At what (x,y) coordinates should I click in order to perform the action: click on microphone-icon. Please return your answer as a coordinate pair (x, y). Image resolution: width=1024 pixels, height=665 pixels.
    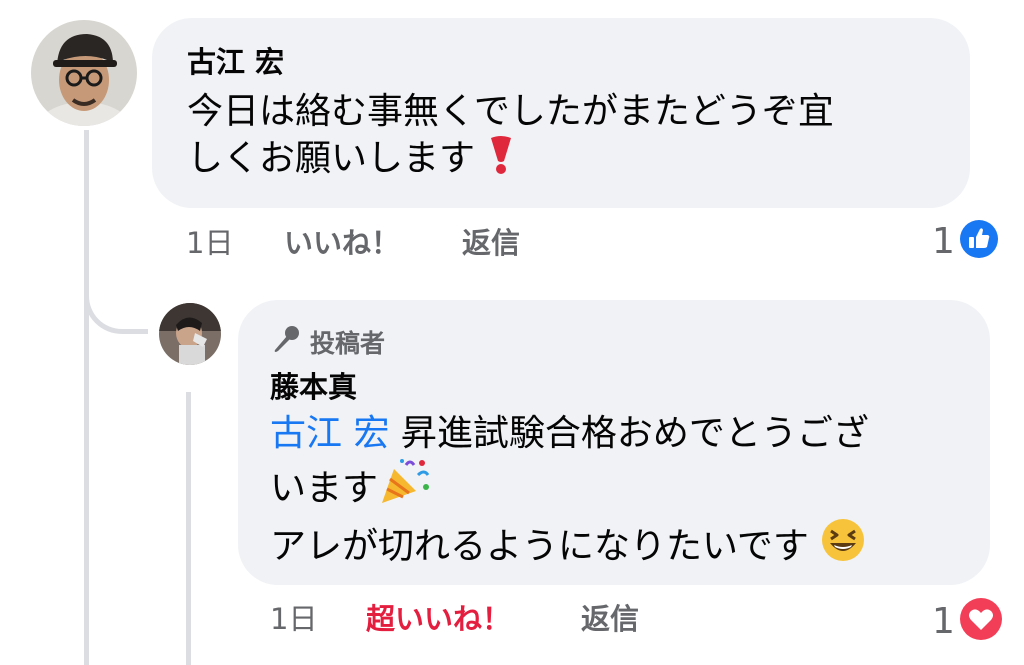
    Looking at the image, I should click on (286, 342).